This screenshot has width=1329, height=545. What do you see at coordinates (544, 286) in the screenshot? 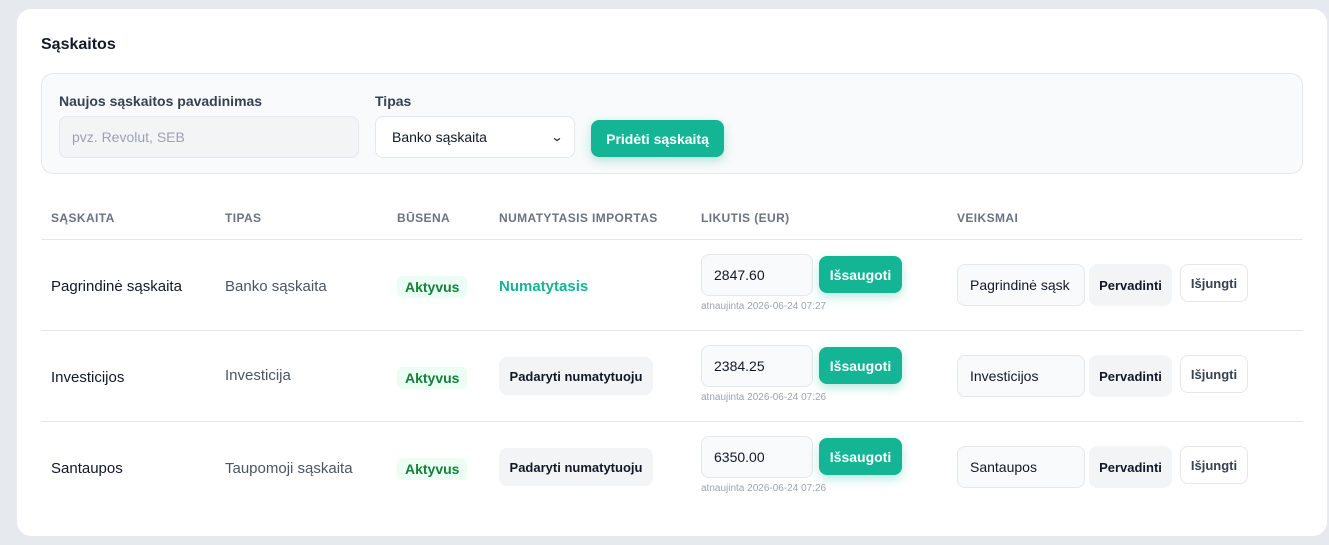
I see `default-import-label: Numatytasis` at bounding box center [544, 286].